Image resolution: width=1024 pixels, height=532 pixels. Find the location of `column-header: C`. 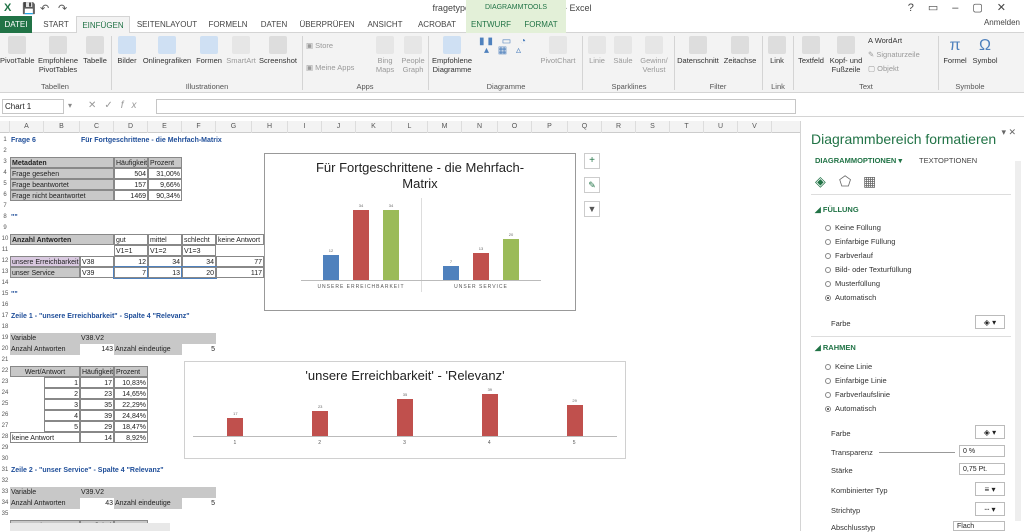

column-header: C is located at coordinates (97, 127).